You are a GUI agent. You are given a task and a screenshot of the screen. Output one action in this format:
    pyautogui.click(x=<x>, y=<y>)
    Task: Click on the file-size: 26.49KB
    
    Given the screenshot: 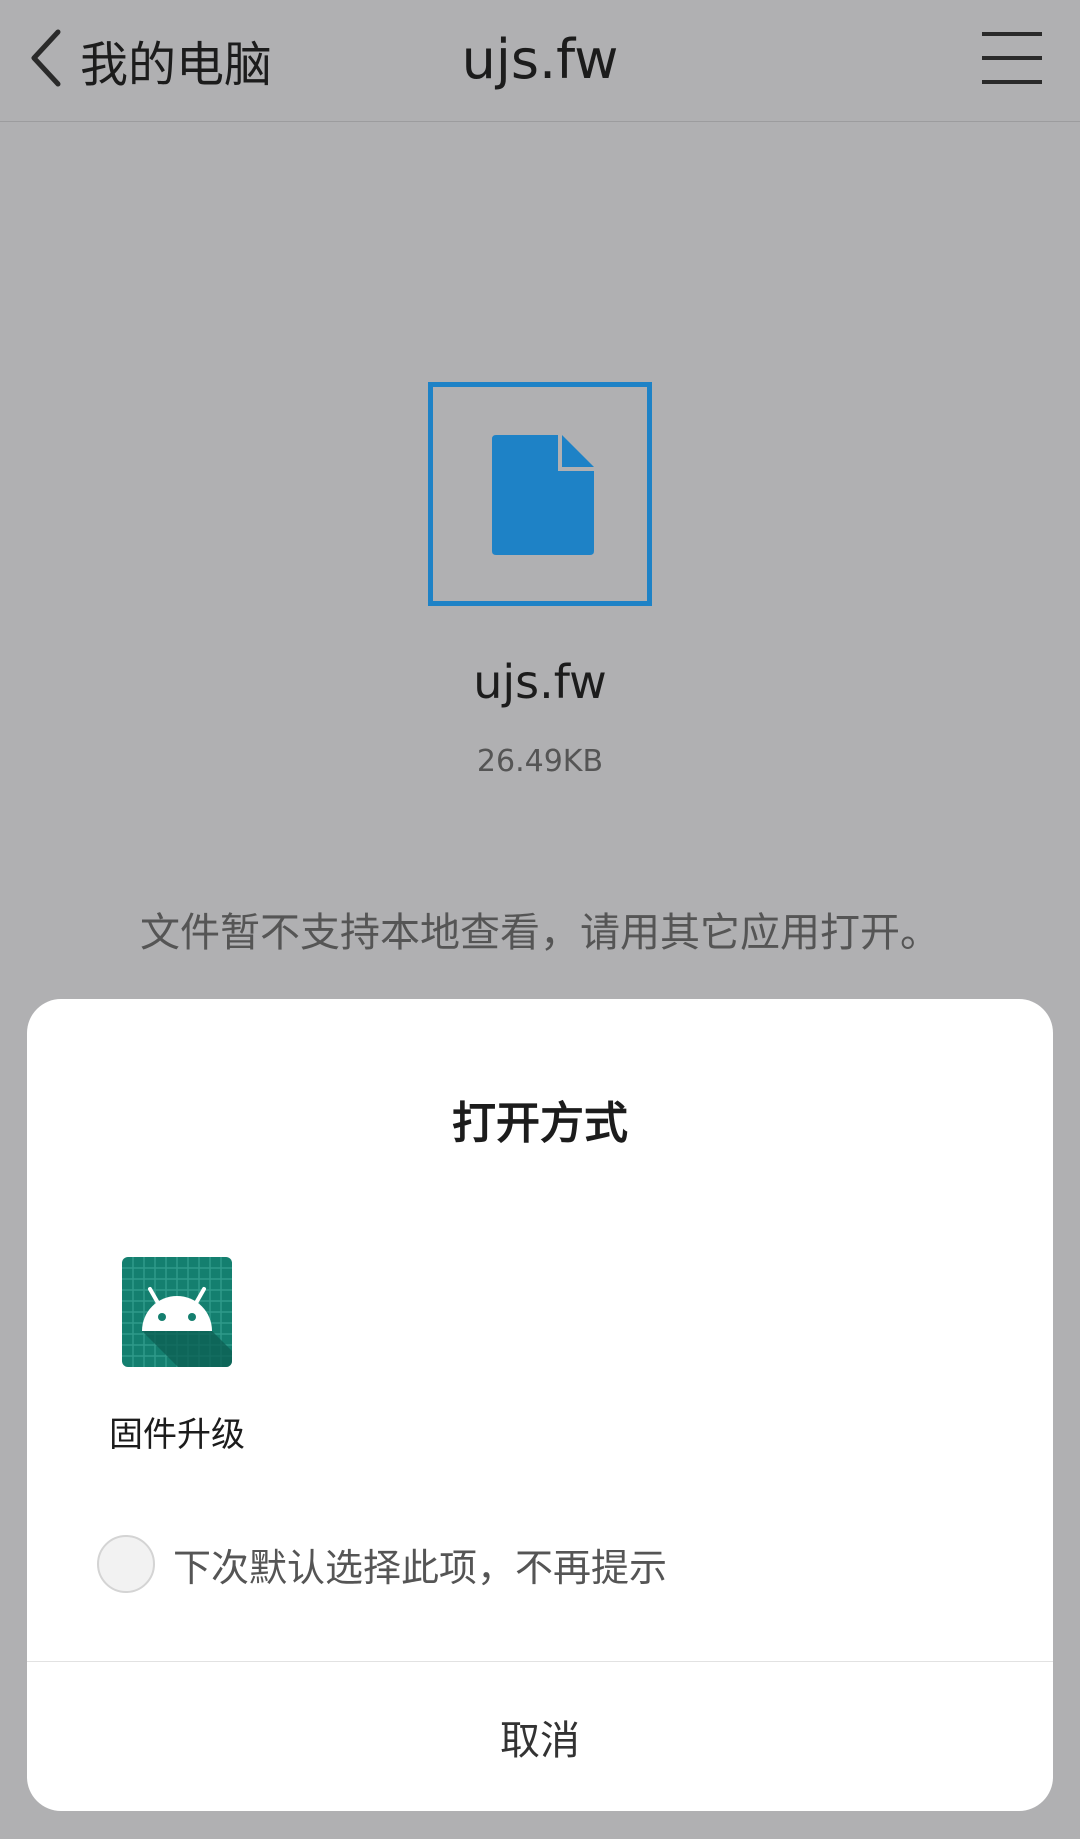 What is the action you would take?
    pyautogui.click(x=540, y=761)
    